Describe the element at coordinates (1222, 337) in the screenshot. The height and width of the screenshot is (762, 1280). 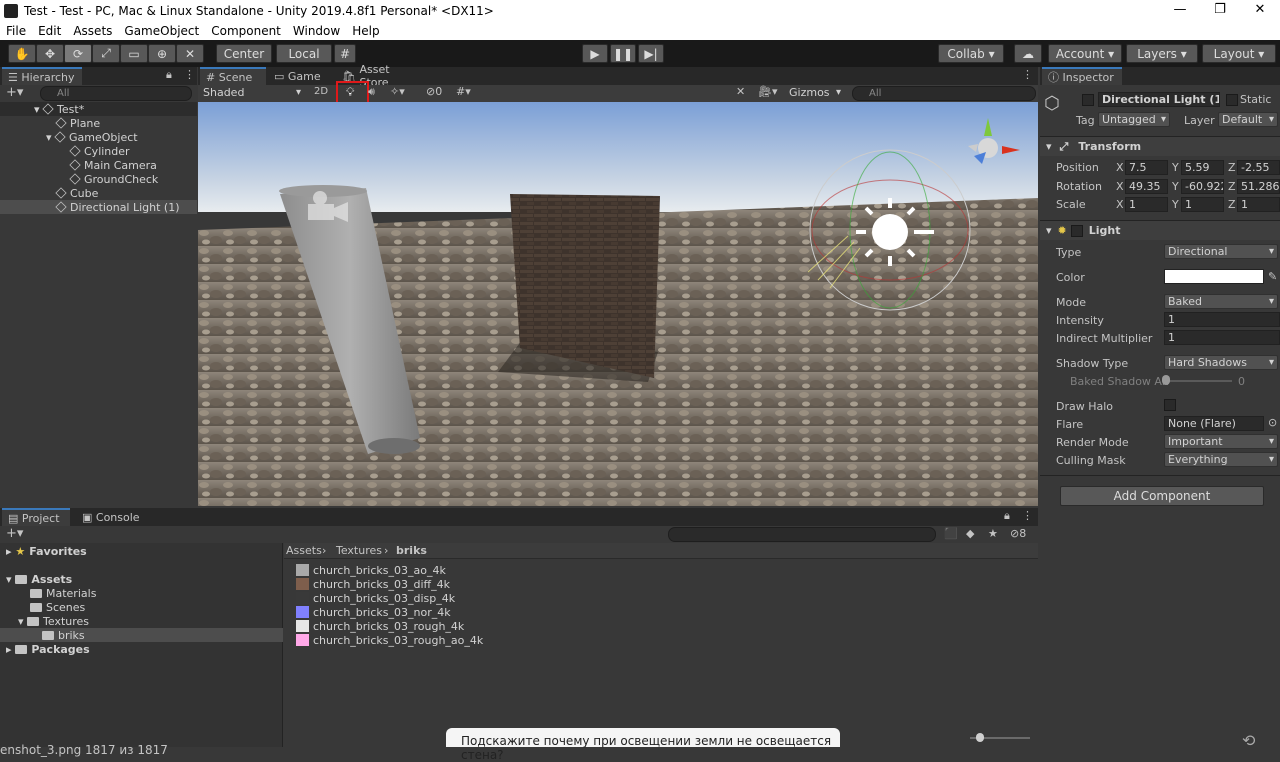
I see `indirect-multiplier-field: 1` at that location.